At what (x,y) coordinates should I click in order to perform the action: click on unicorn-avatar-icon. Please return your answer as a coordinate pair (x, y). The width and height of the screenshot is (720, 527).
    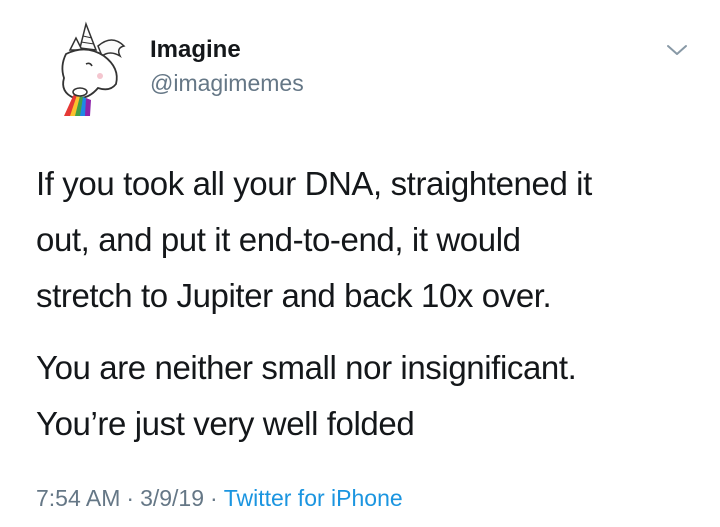
    Looking at the image, I should click on (94, 70).